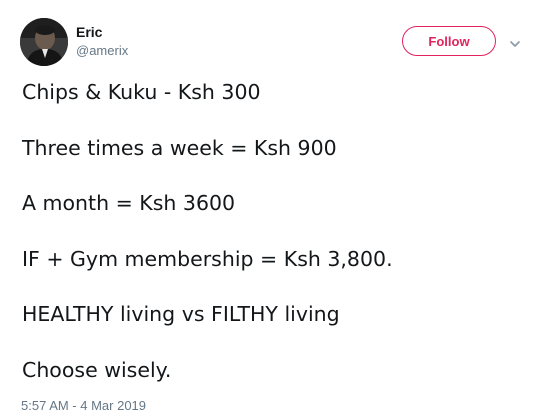  What do you see at coordinates (102, 32) in the screenshot?
I see `author-display-name: Eric` at bounding box center [102, 32].